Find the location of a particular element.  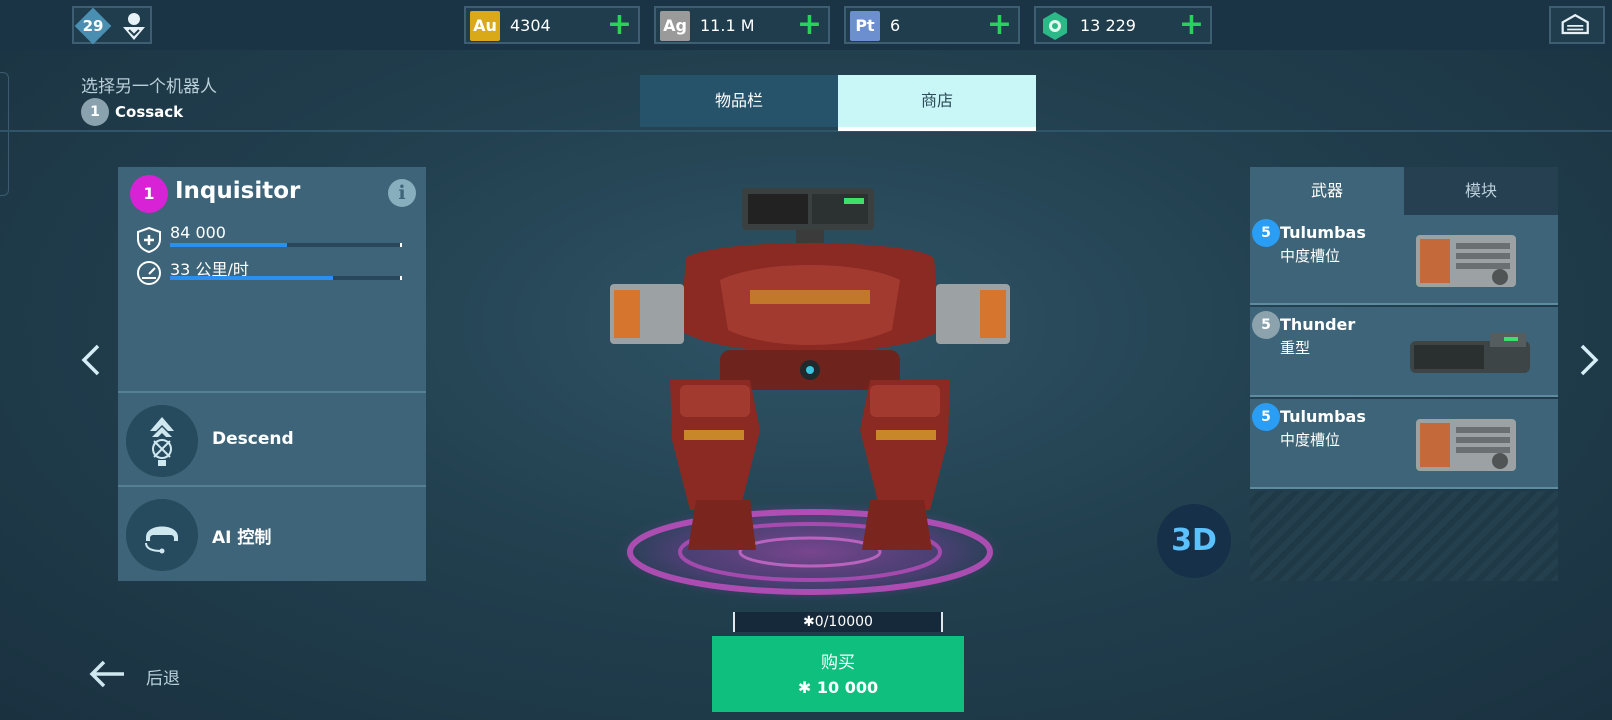

view-tabs: 物品栏 商店 is located at coordinates (838, 103).